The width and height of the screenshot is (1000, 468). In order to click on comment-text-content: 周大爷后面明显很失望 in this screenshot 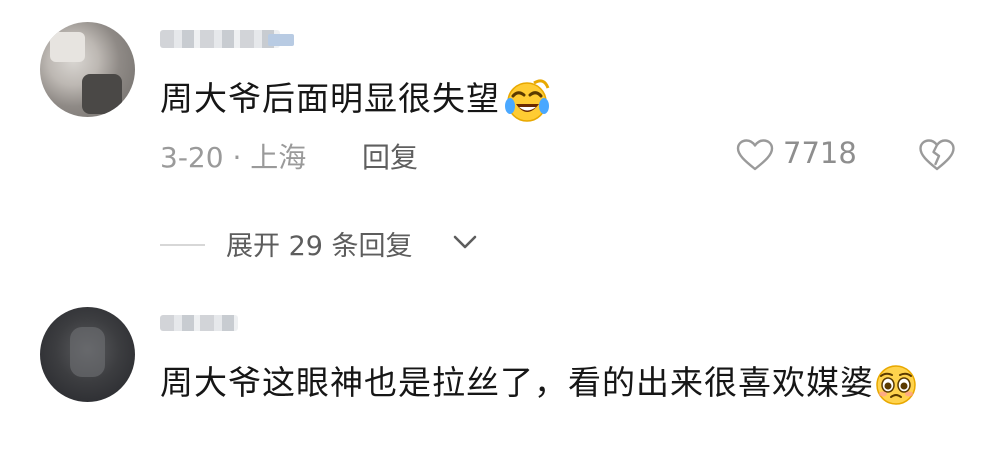, I will do `click(330, 98)`.